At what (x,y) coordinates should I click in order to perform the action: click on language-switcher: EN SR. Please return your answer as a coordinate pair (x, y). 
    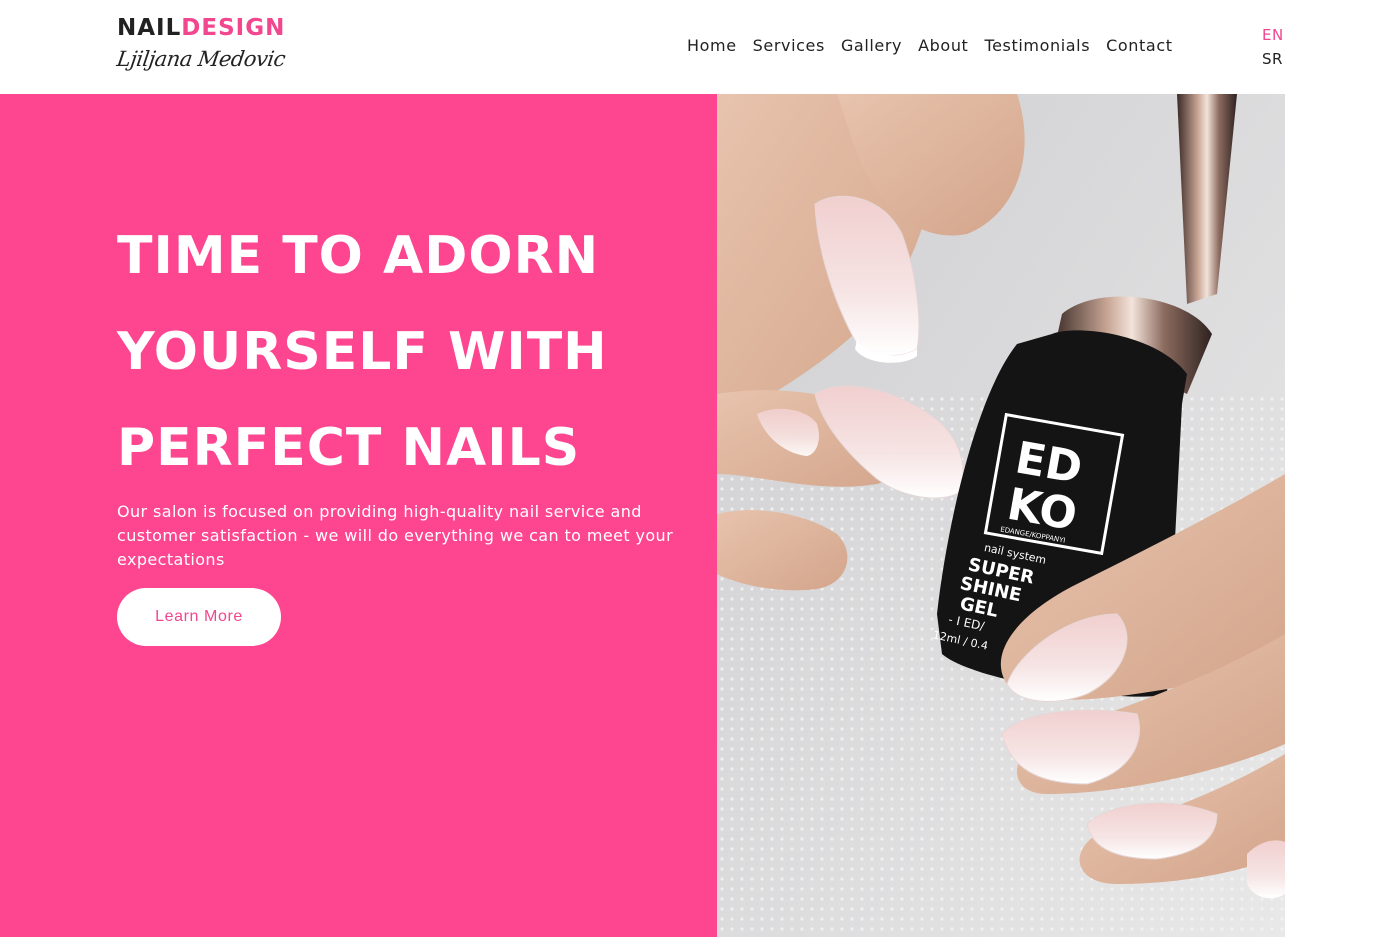
    Looking at the image, I should click on (1273, 47).